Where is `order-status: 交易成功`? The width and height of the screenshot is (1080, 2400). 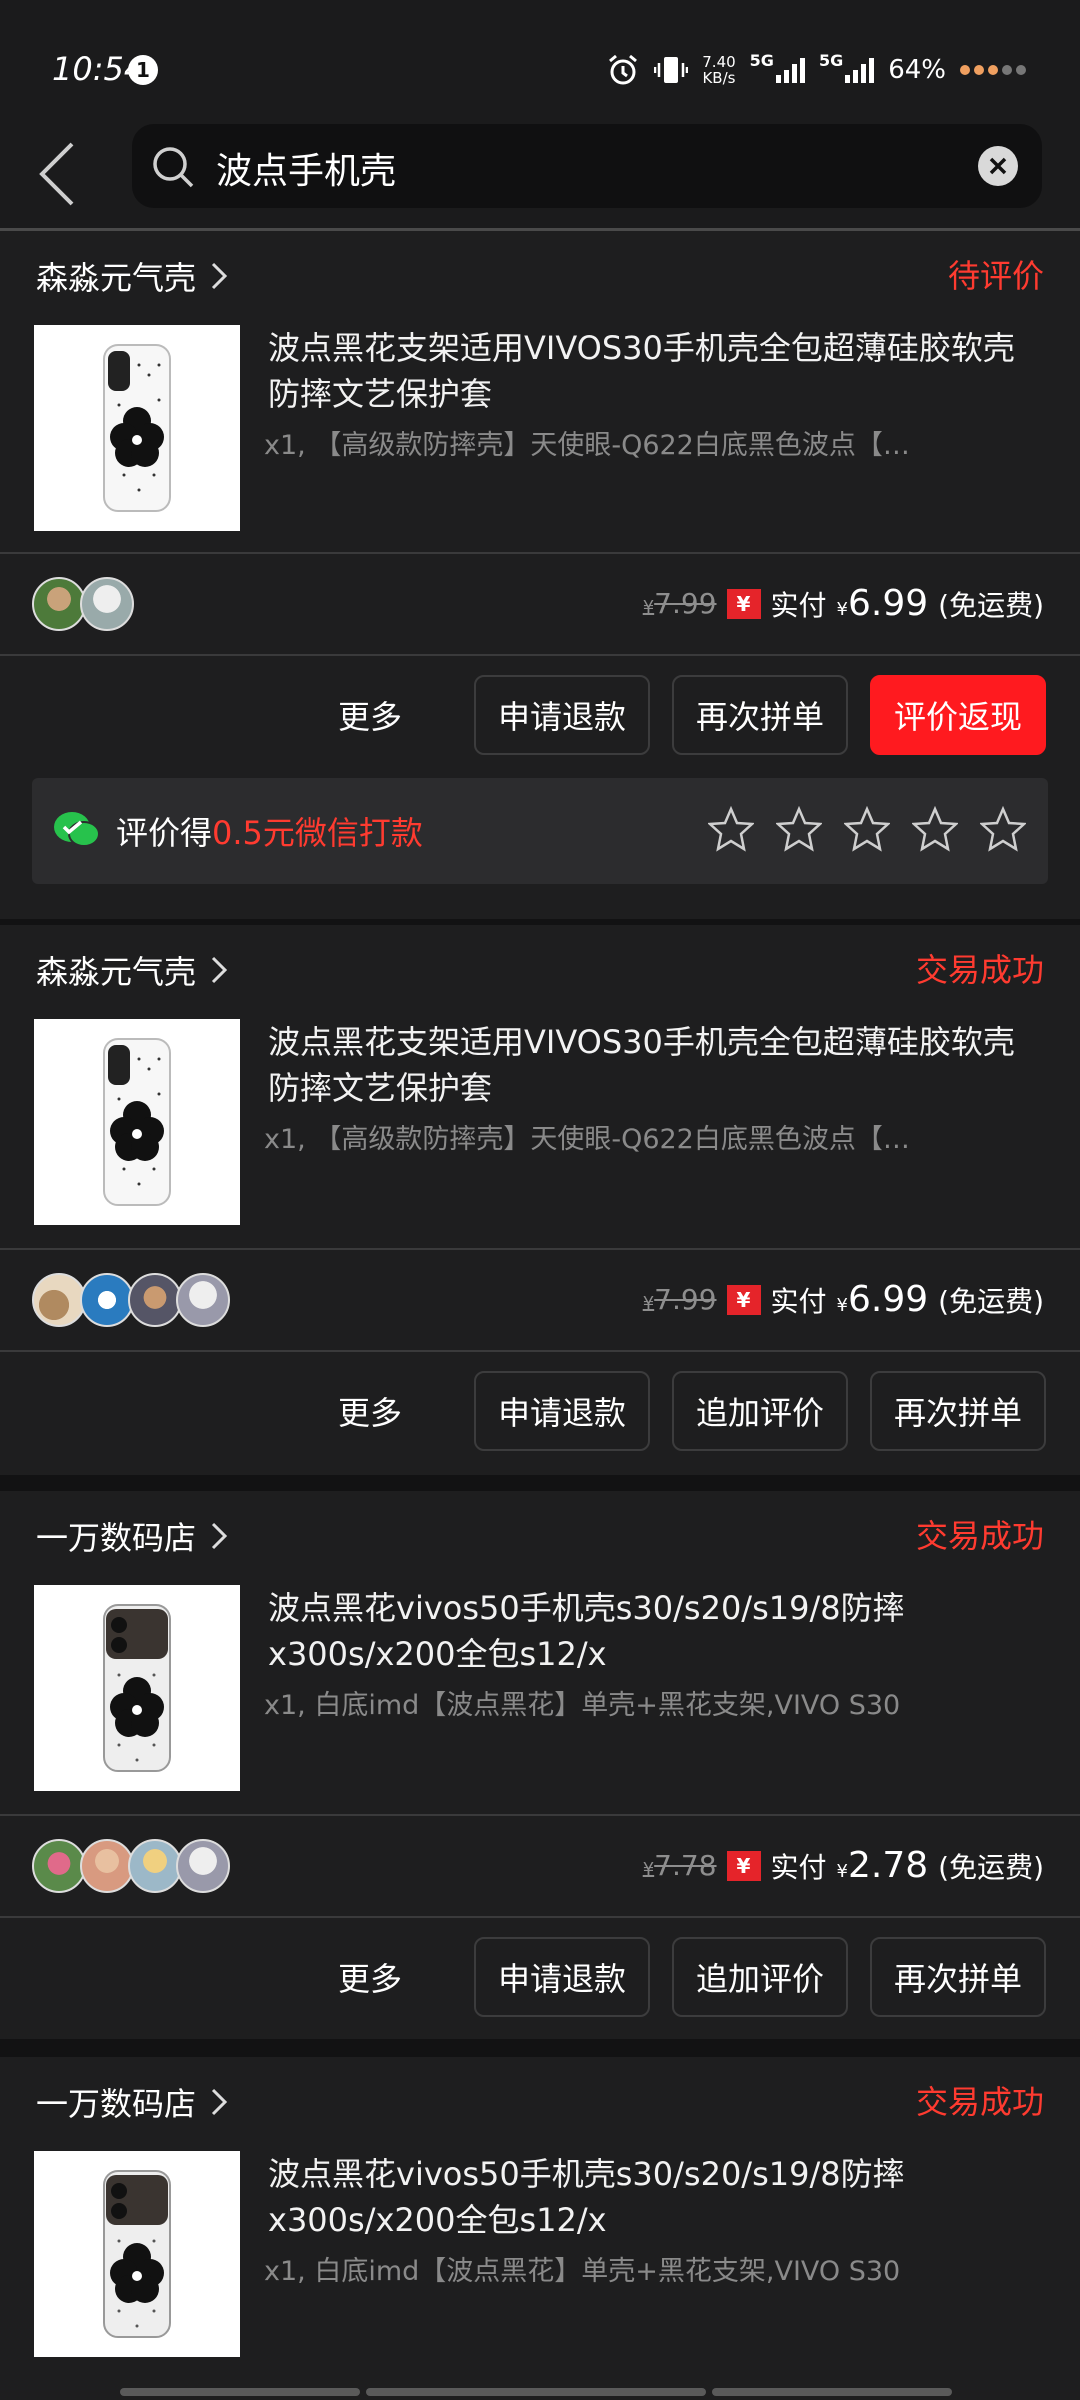
order-status: 交易成功 is located at coordinates (979, 2102).